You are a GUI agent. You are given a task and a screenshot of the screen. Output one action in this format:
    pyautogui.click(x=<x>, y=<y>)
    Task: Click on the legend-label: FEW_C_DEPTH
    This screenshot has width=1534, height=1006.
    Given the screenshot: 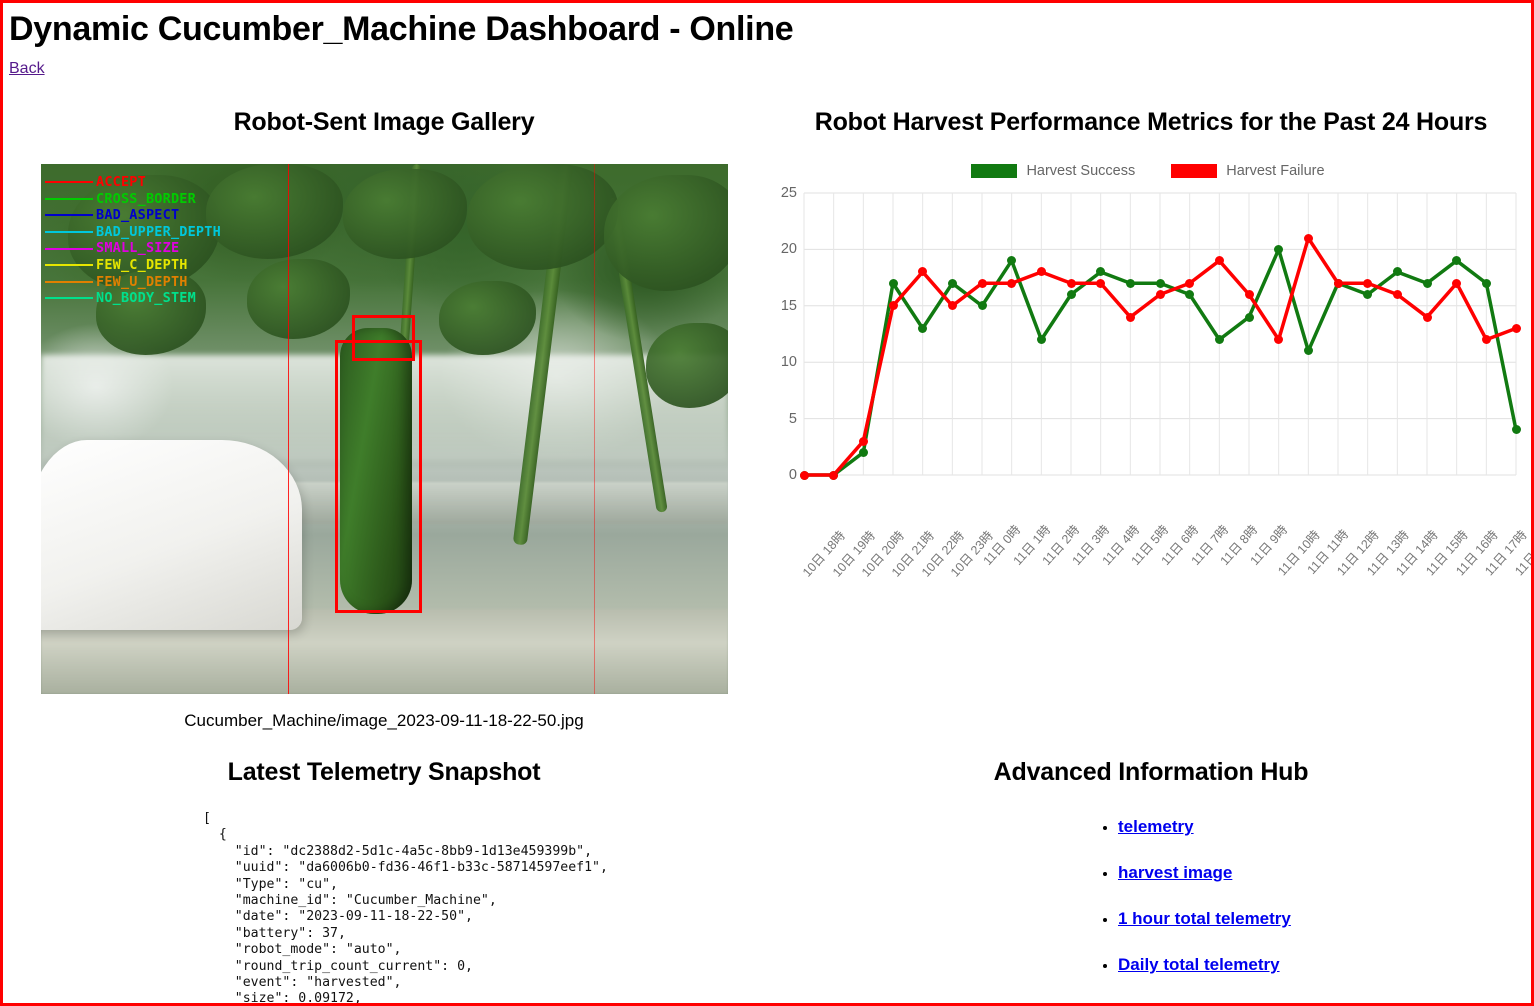 What is the action you would take?
    pyautogui.click(x=142, y=264)
    